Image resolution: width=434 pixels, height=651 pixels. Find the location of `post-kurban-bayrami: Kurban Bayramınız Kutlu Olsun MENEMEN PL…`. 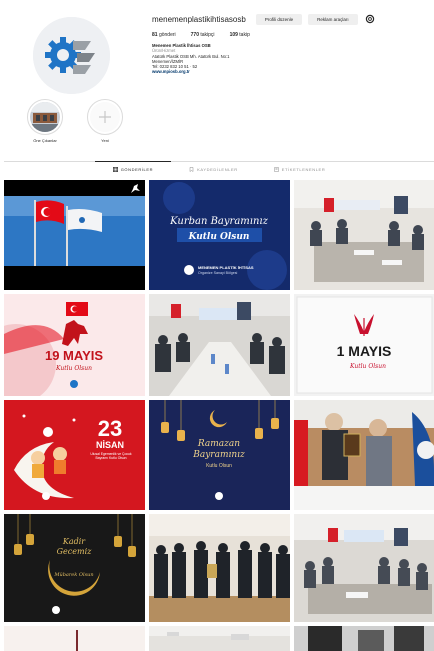

post-kurban-bayrami: Kurban Bayramınız Kutlu Olsun MENEMEN PL… is located at coordinates (219, 235).